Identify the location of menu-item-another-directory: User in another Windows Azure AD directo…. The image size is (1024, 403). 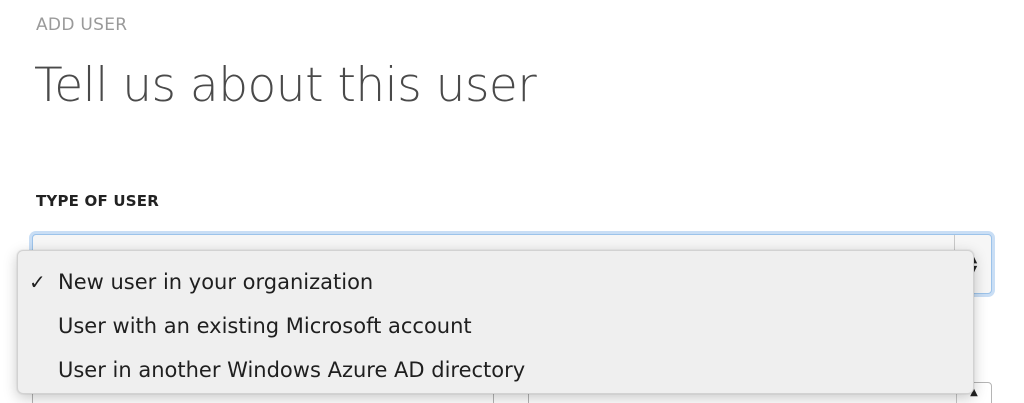
(495, 370).